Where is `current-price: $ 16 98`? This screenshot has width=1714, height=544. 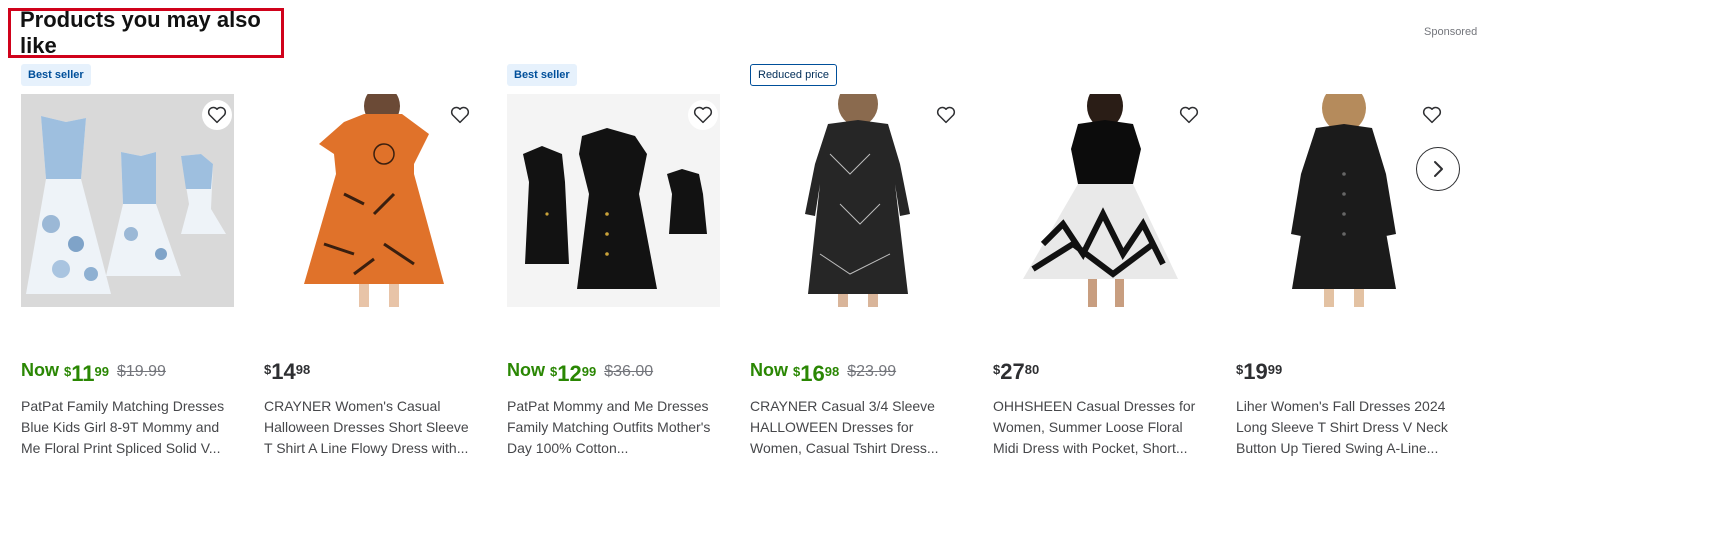
current-price: $ 16 98 is located at coordinates (816, 374).